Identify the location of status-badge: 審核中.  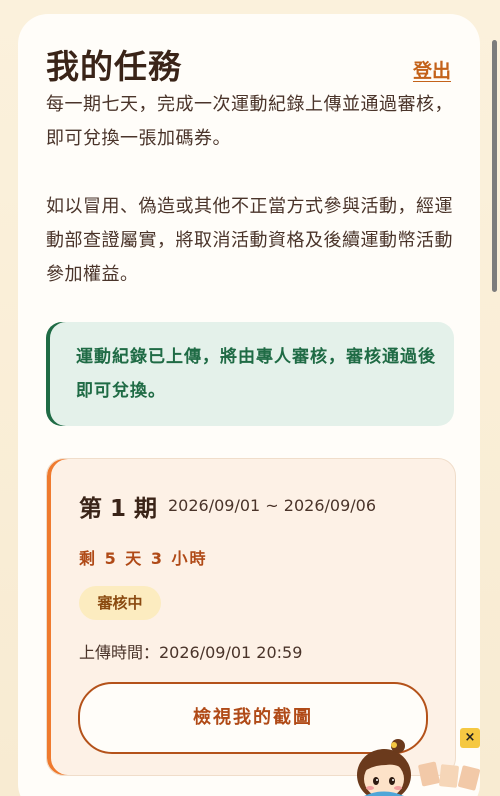
(120, 603).